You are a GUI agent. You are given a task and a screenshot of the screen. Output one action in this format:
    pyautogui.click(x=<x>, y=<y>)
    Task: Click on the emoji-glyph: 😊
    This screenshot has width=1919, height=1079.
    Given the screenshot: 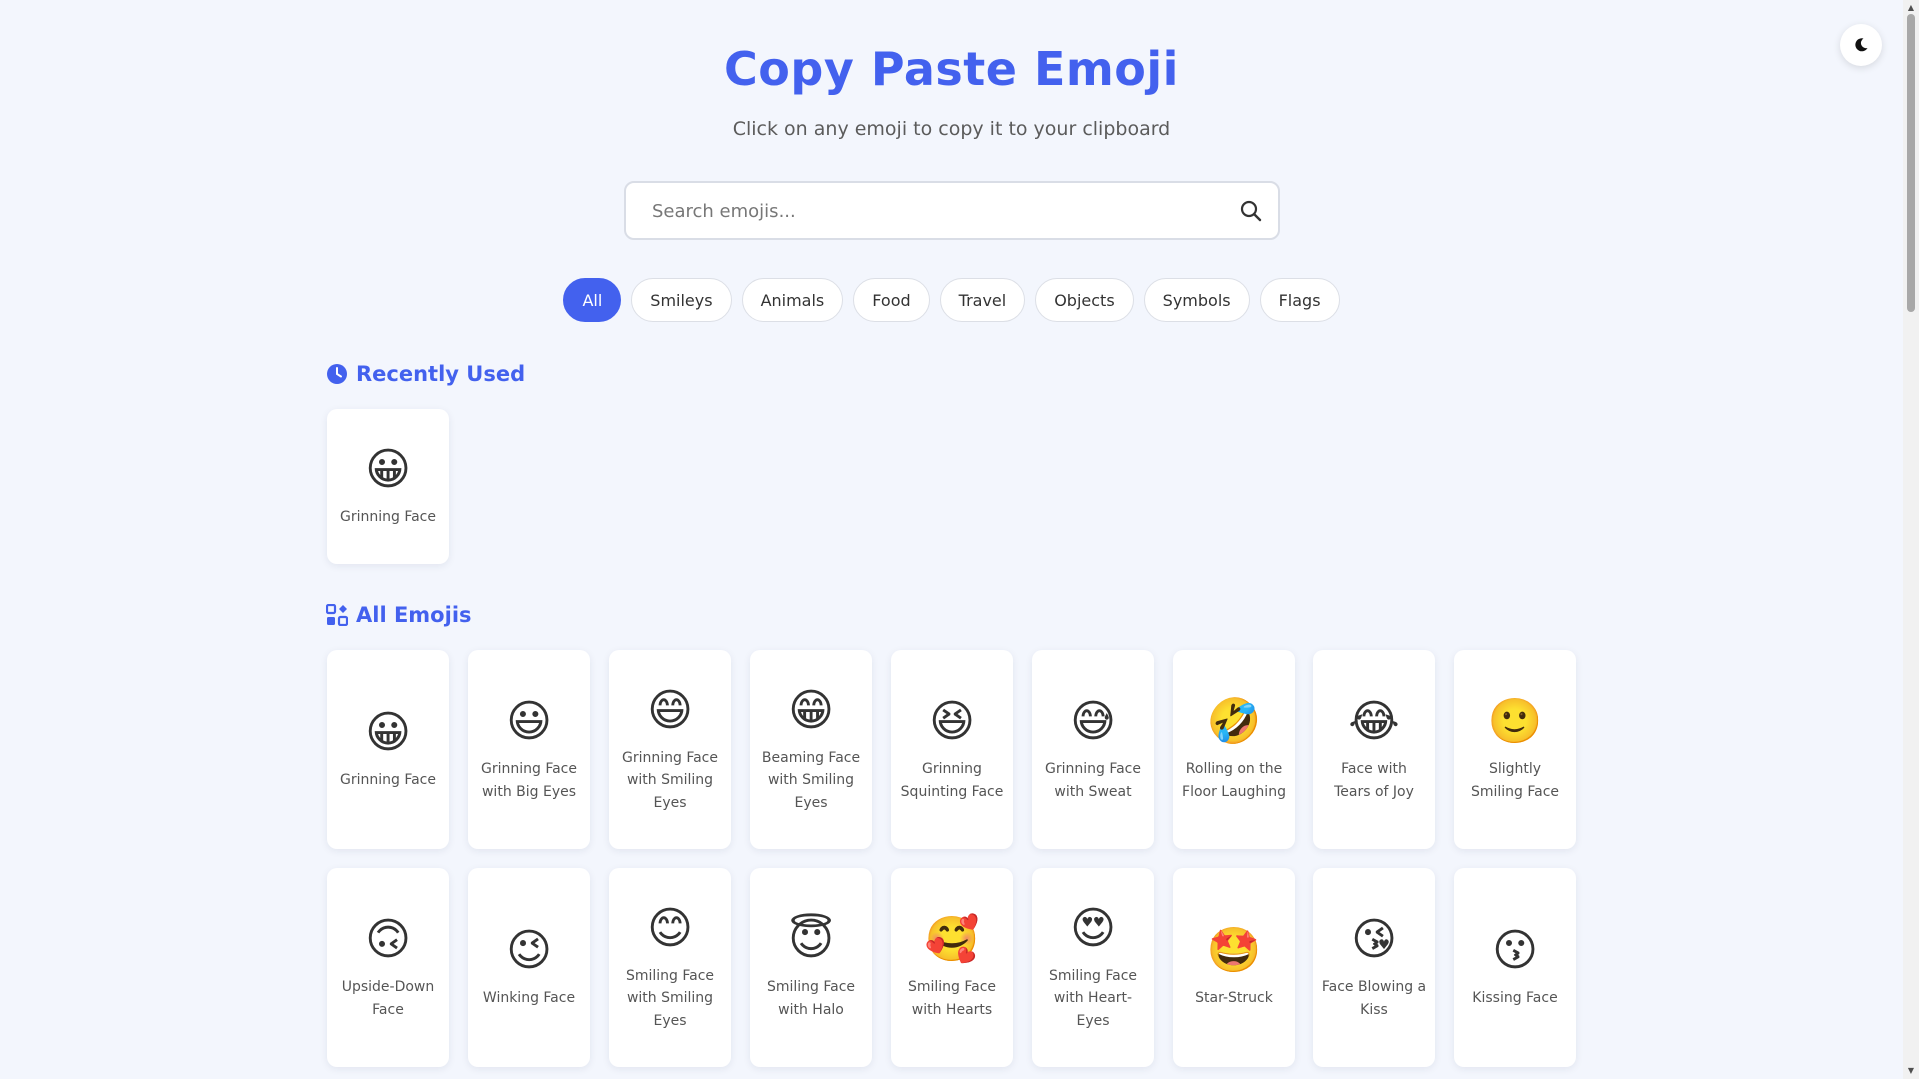 What is the action you would take?
    pyautogui.click(x=670, y=928)
    